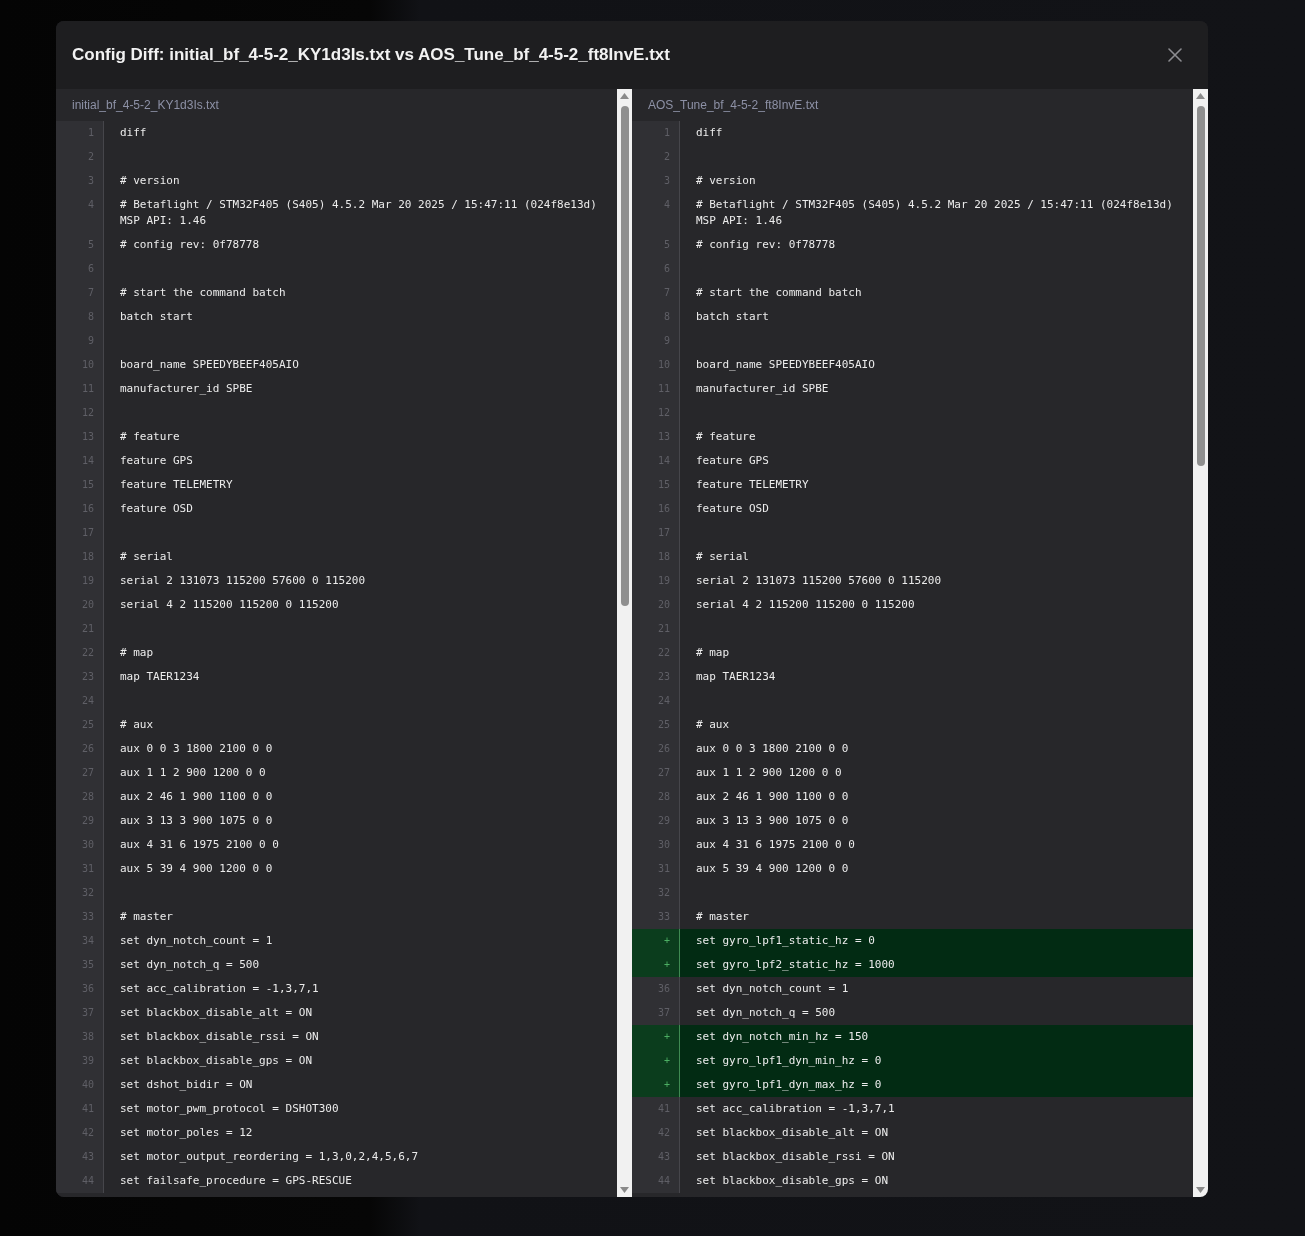  What do you see at coordinates (229, 1108) in the screenshot?
I see `code-line: set motor_pwm_protocol = DSHOT300` at bounding box center [229, 1108].